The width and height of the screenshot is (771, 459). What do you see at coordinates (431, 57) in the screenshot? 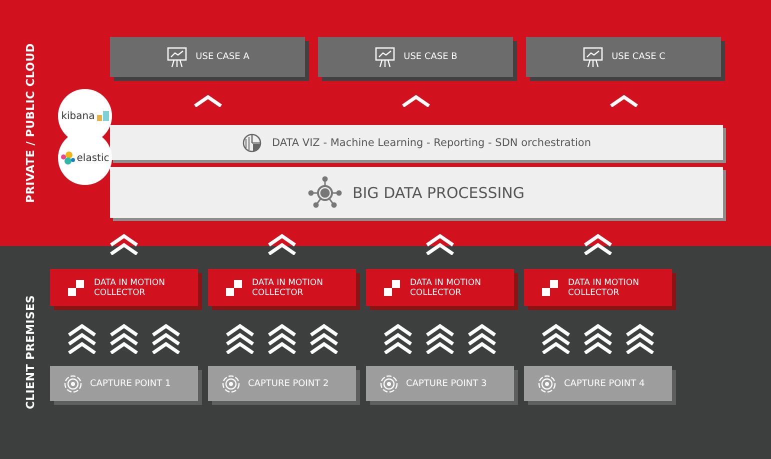
I see `use-case-label: USE CASE B` at bounding box center [431, 57].